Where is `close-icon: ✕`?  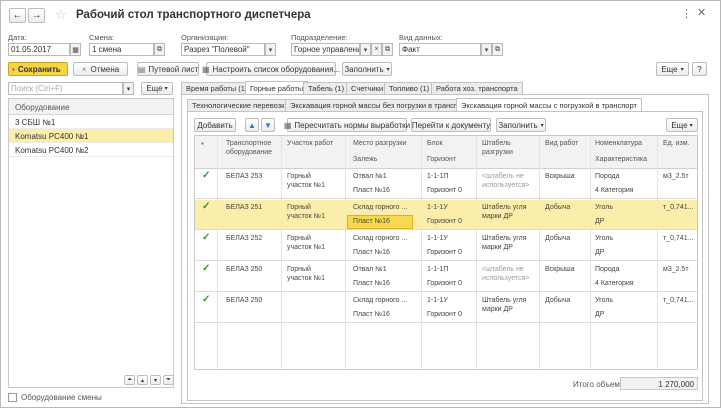
close-icon: ✕ is located at coordinates (701, 12).